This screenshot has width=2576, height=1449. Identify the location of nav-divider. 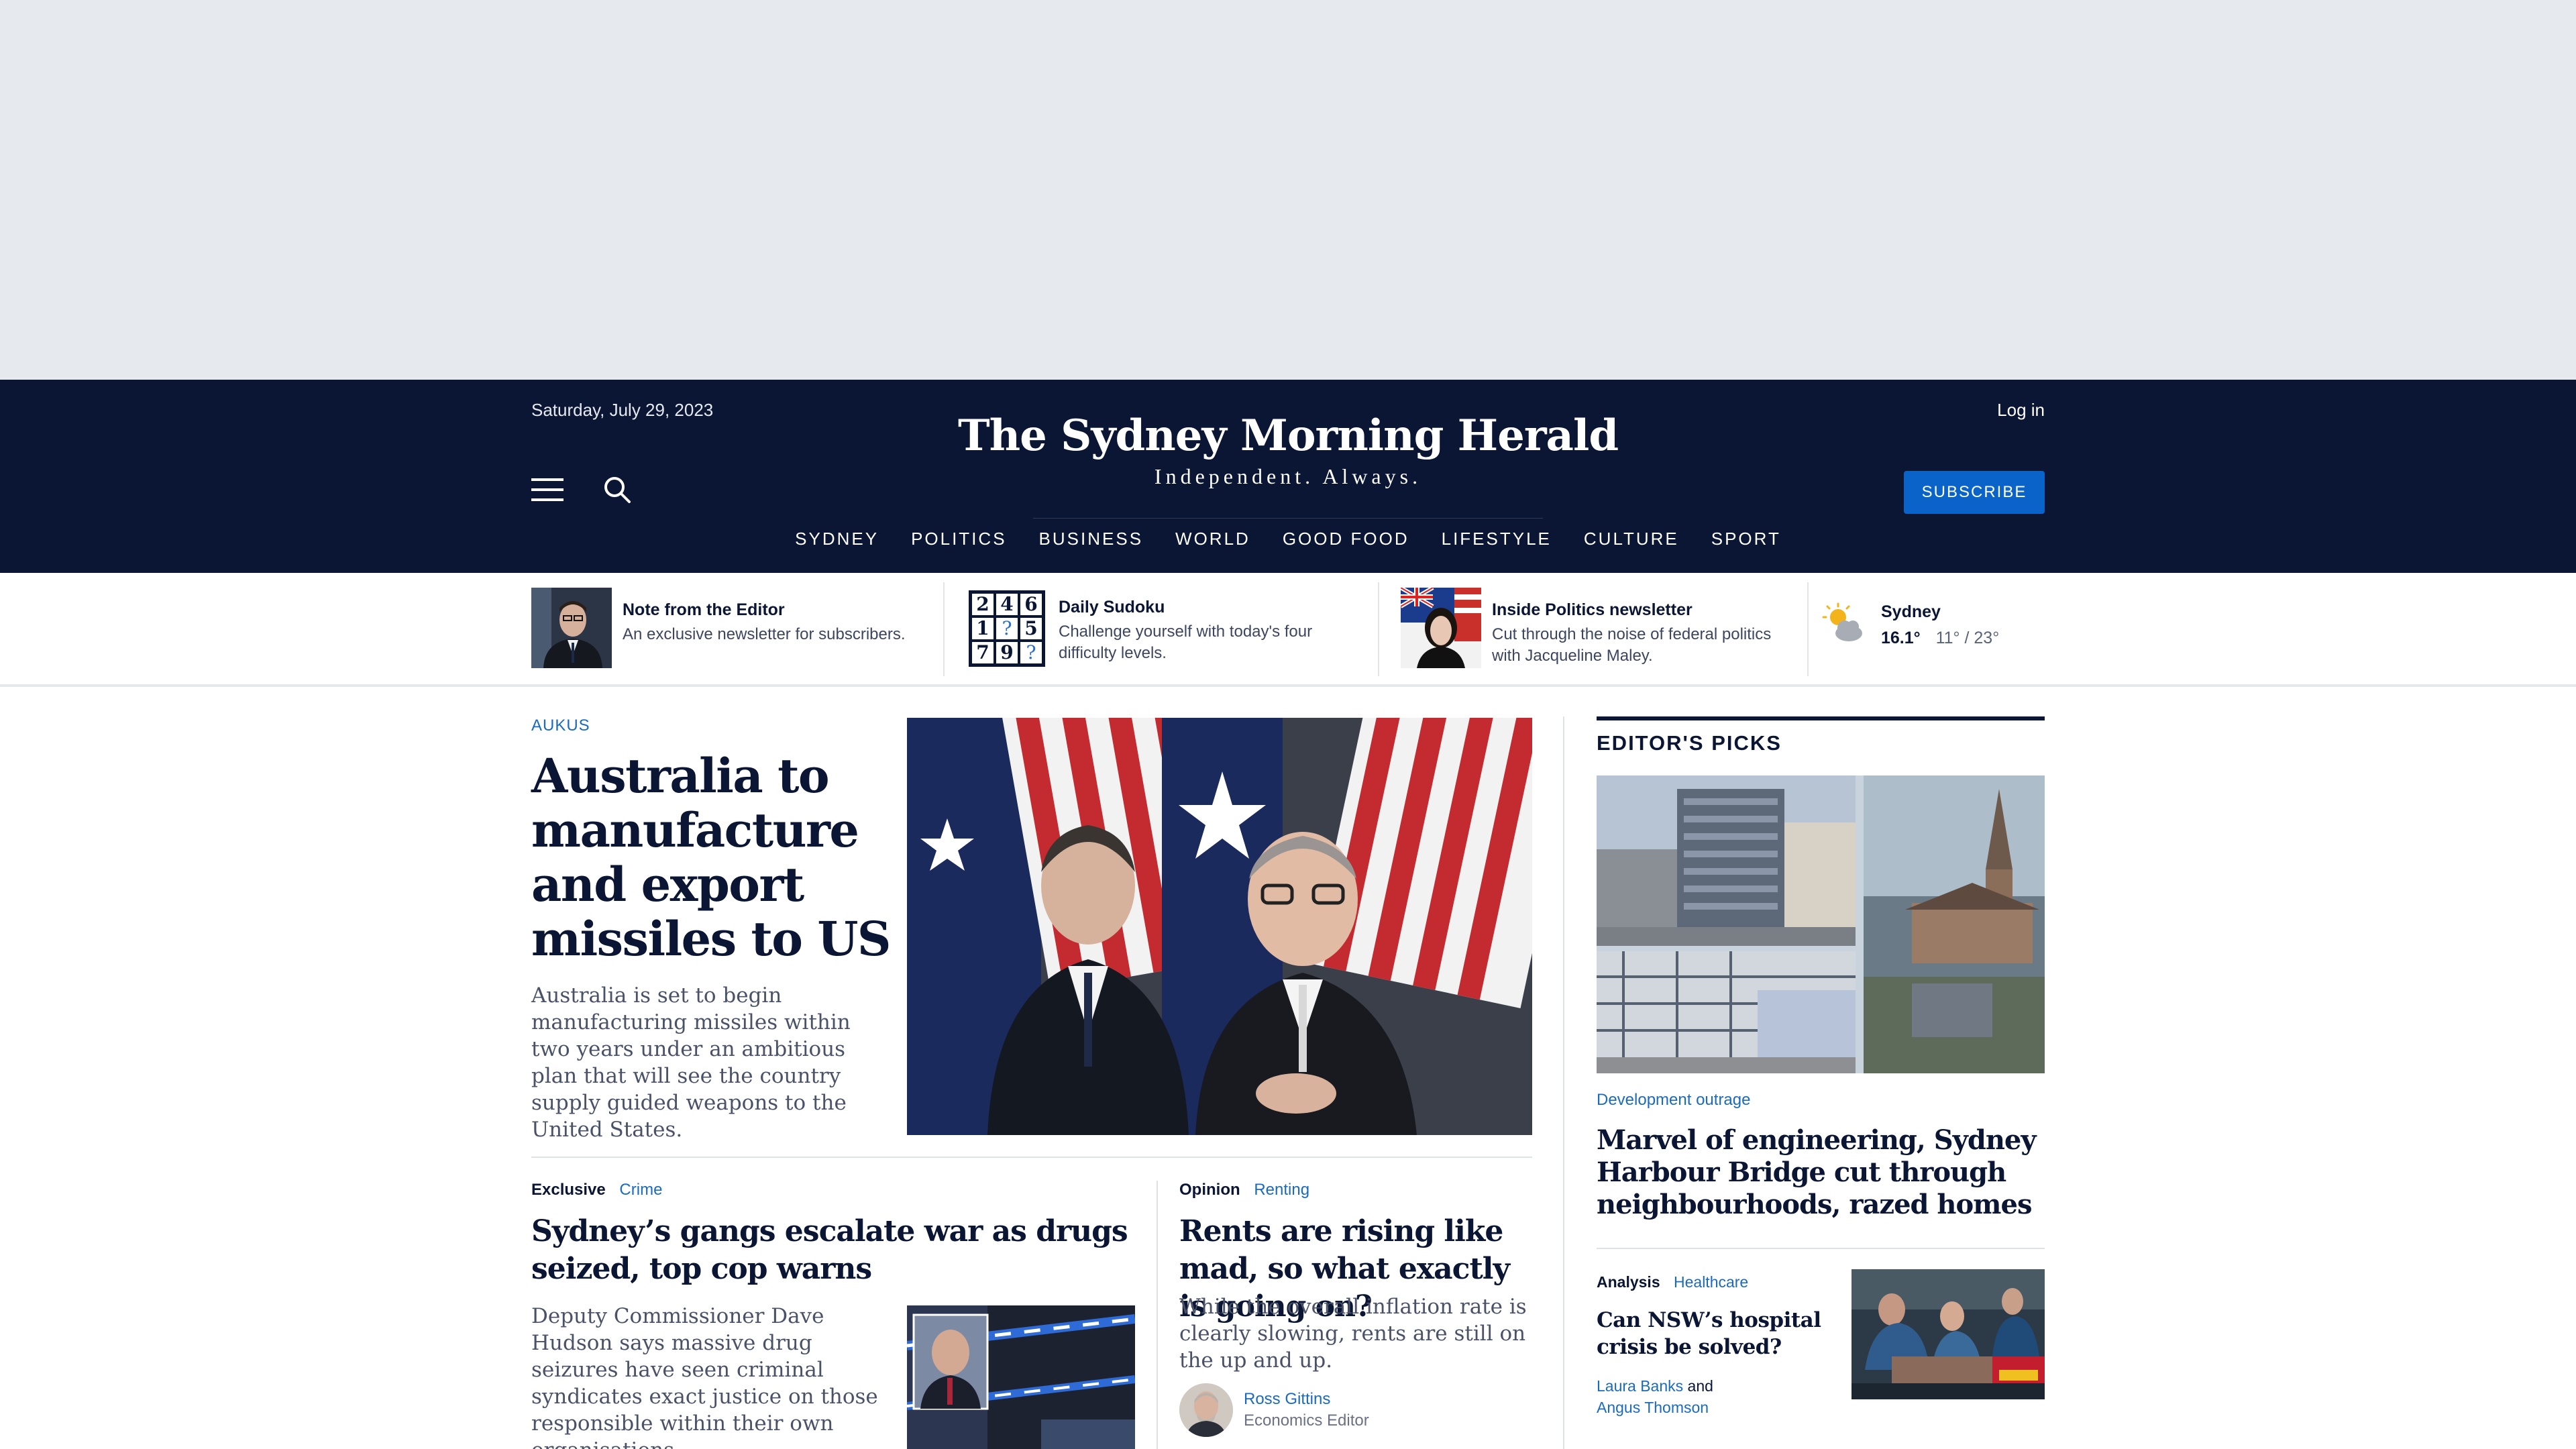
(1288, 518).